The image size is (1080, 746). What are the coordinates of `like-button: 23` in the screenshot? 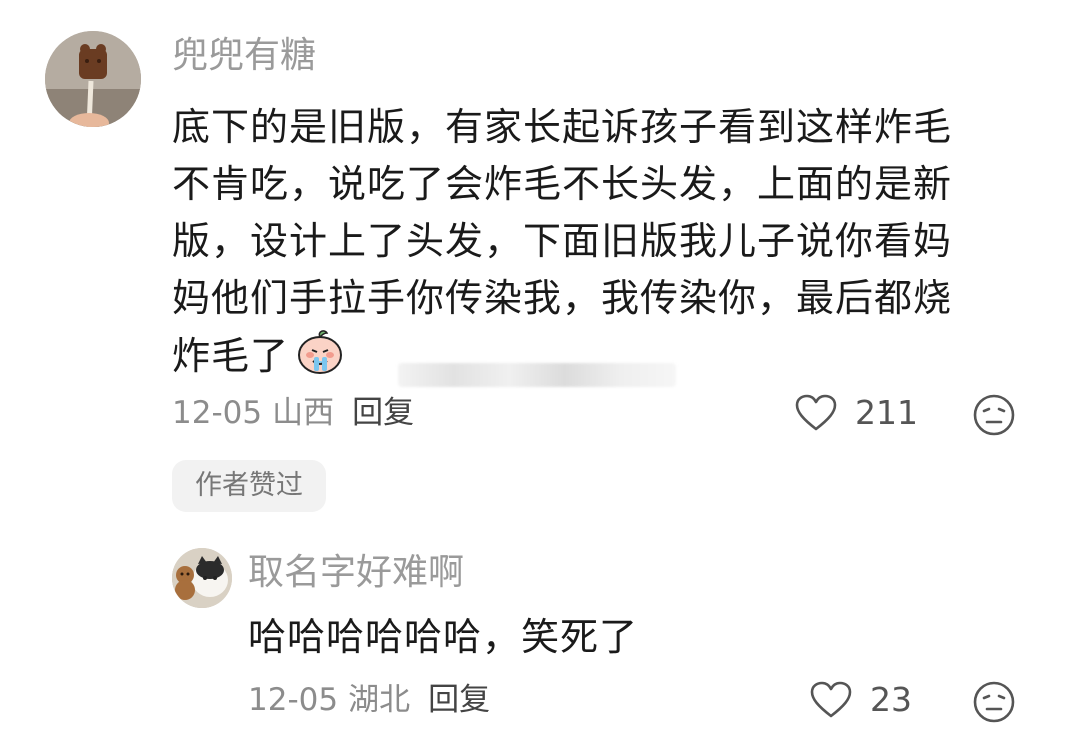 It's located at (861, 700).